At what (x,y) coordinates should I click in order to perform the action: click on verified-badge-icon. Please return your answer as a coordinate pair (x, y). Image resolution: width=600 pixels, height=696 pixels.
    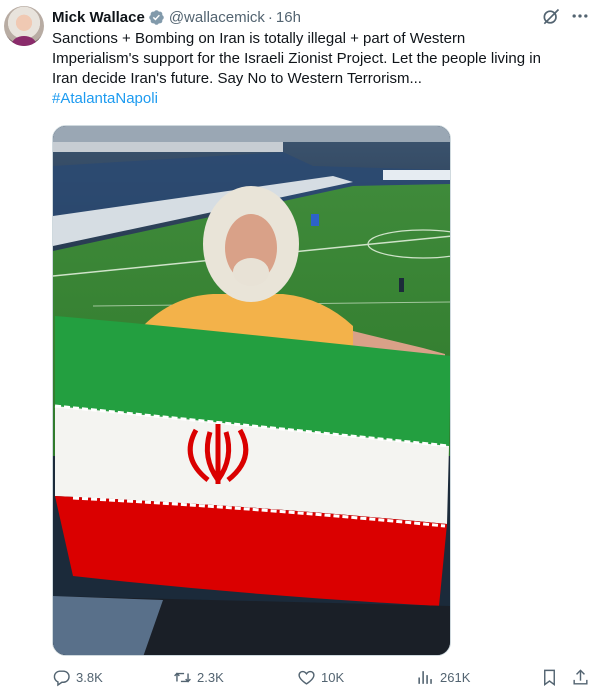
    Looking at the image, I should click on (156, 17).